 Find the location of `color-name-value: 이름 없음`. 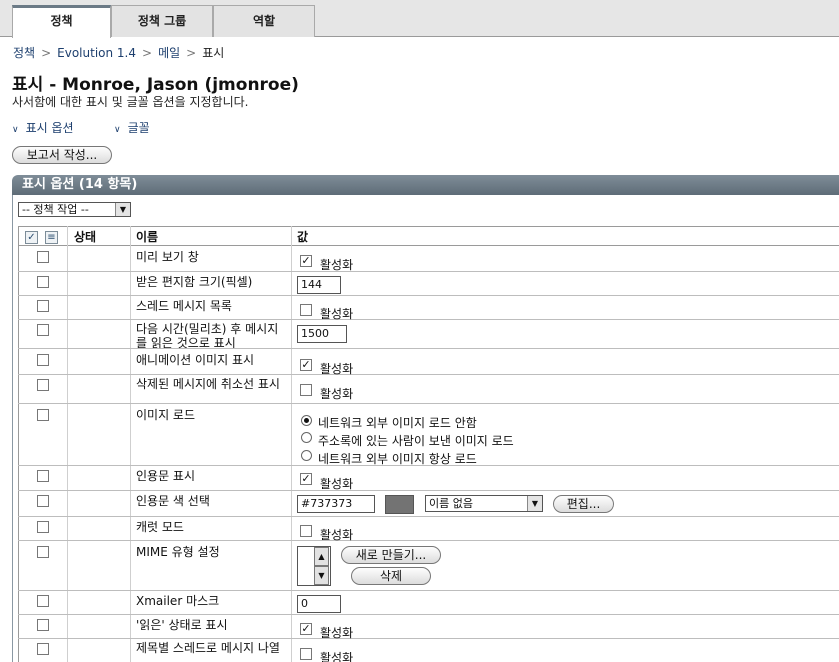

color-name-value: 이름 없음 is located at coordinates (451, 503).